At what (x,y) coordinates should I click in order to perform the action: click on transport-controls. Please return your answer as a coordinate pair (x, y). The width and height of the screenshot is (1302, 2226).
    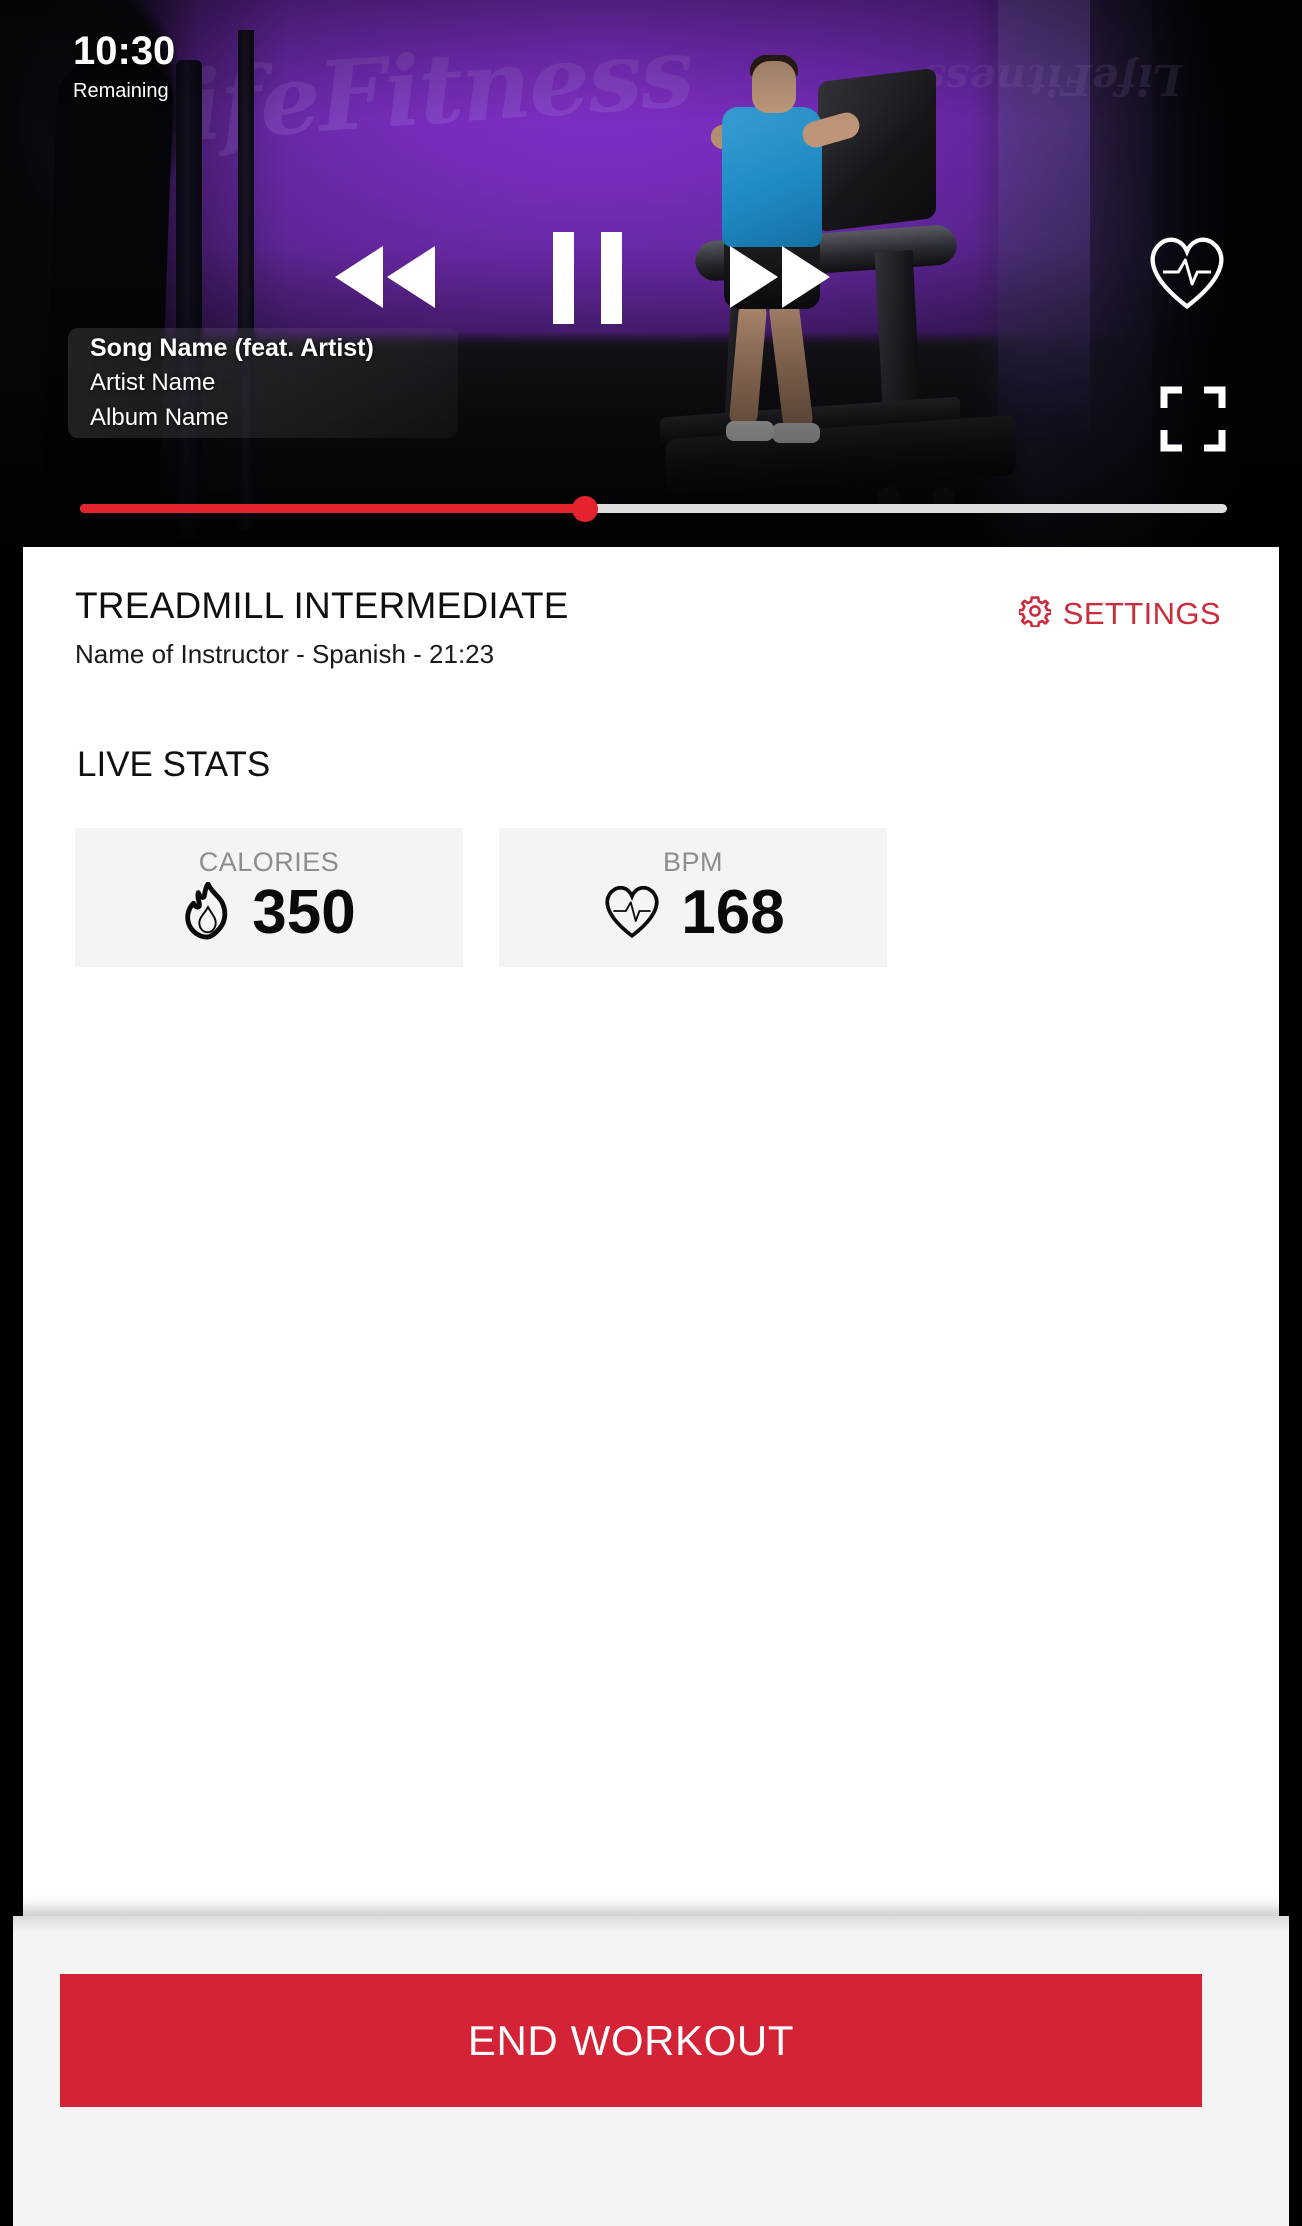
    Looking at the image, I should click on (651, 278).